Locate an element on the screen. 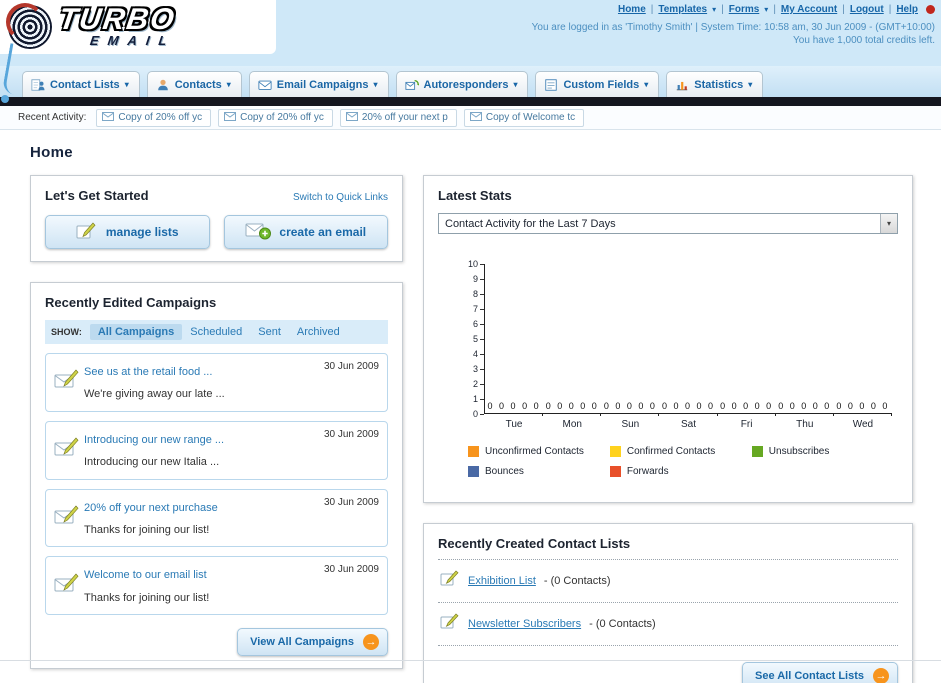 The image size is (941, 683). recent-activity-item: Copy of Welcome tc is located at coordinates (524, 117).